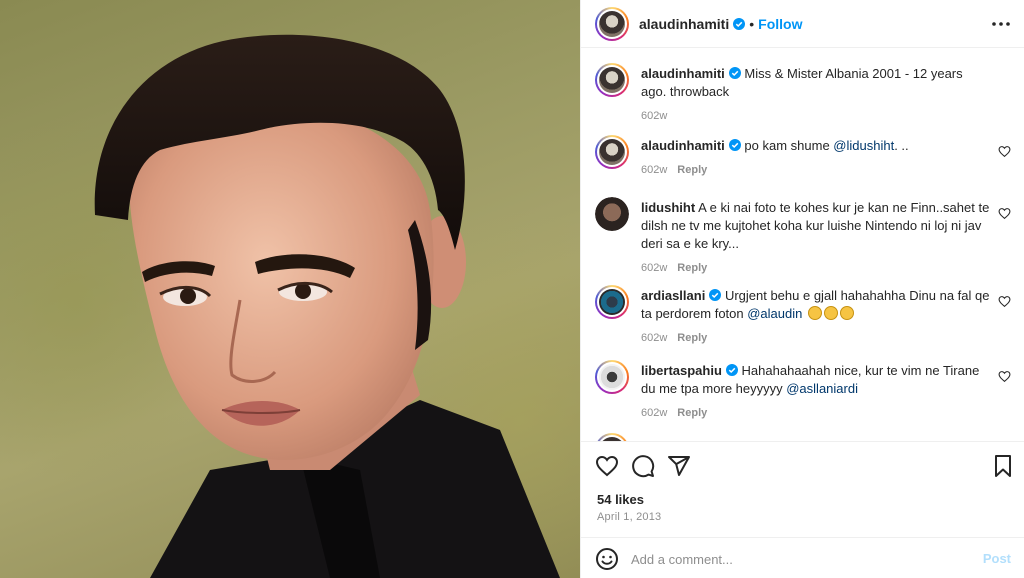 The height and width of the screenshot is (578, 1024). I want to click on emoji-icon, so click(607, 559).